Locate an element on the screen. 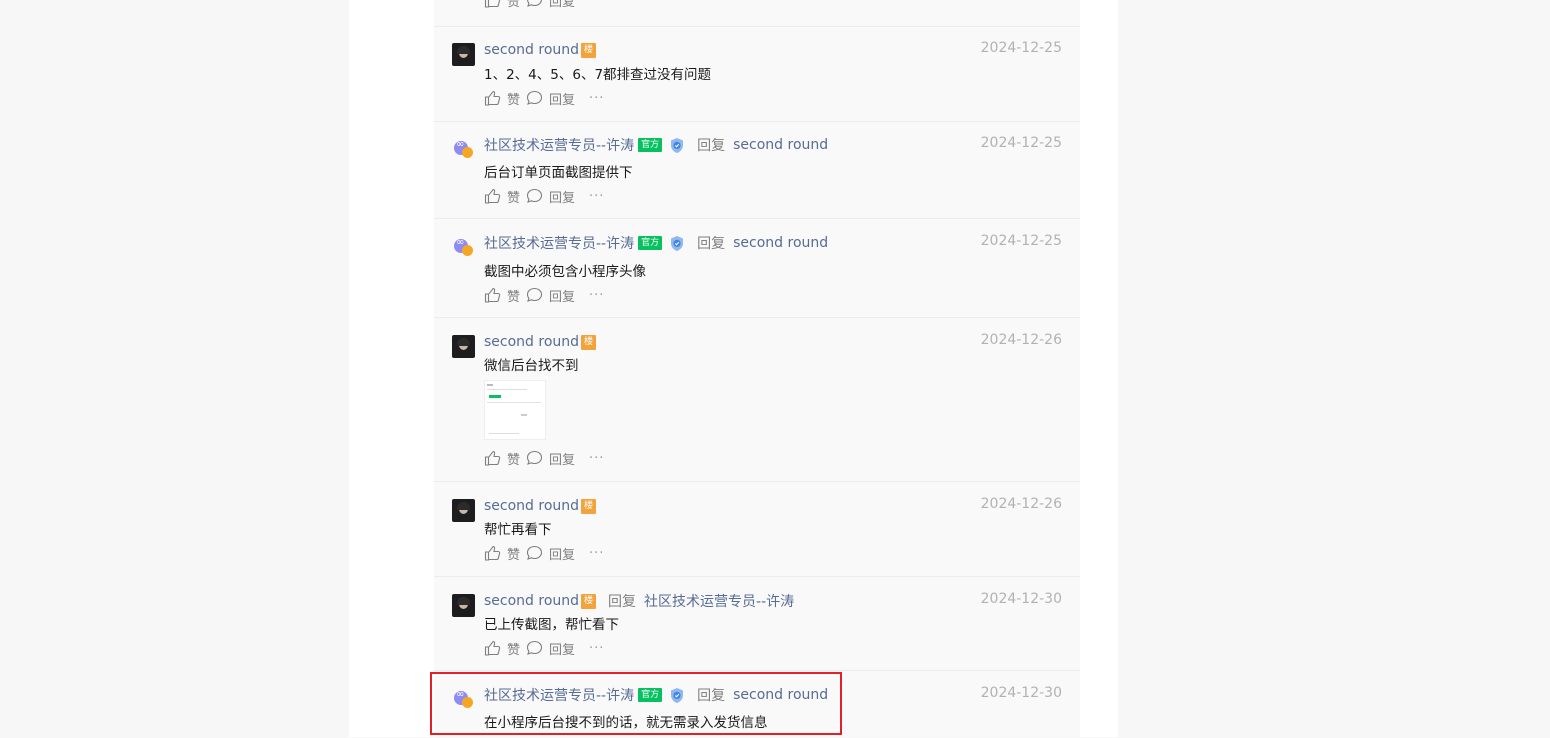 The image size is (1550, 738). reply-item: second round 楼 2024-12-26 帮忙再看下 赞 回复 ··· is located at coordinates (757, 529).